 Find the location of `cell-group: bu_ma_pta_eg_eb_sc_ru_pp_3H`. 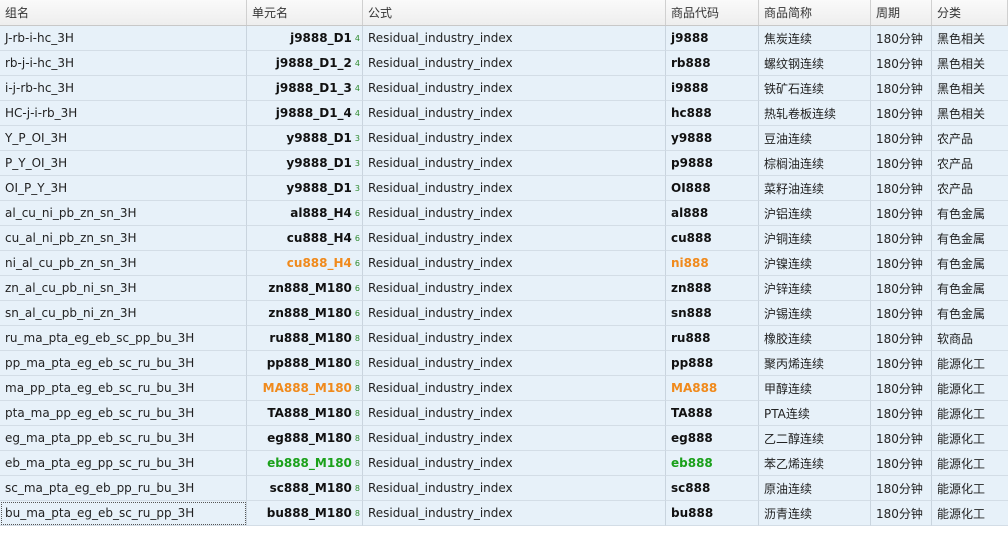

cell-group: bu_ma_pta_eg_eb_sc_ru_pp_3H is located at coordinates (123, 513).